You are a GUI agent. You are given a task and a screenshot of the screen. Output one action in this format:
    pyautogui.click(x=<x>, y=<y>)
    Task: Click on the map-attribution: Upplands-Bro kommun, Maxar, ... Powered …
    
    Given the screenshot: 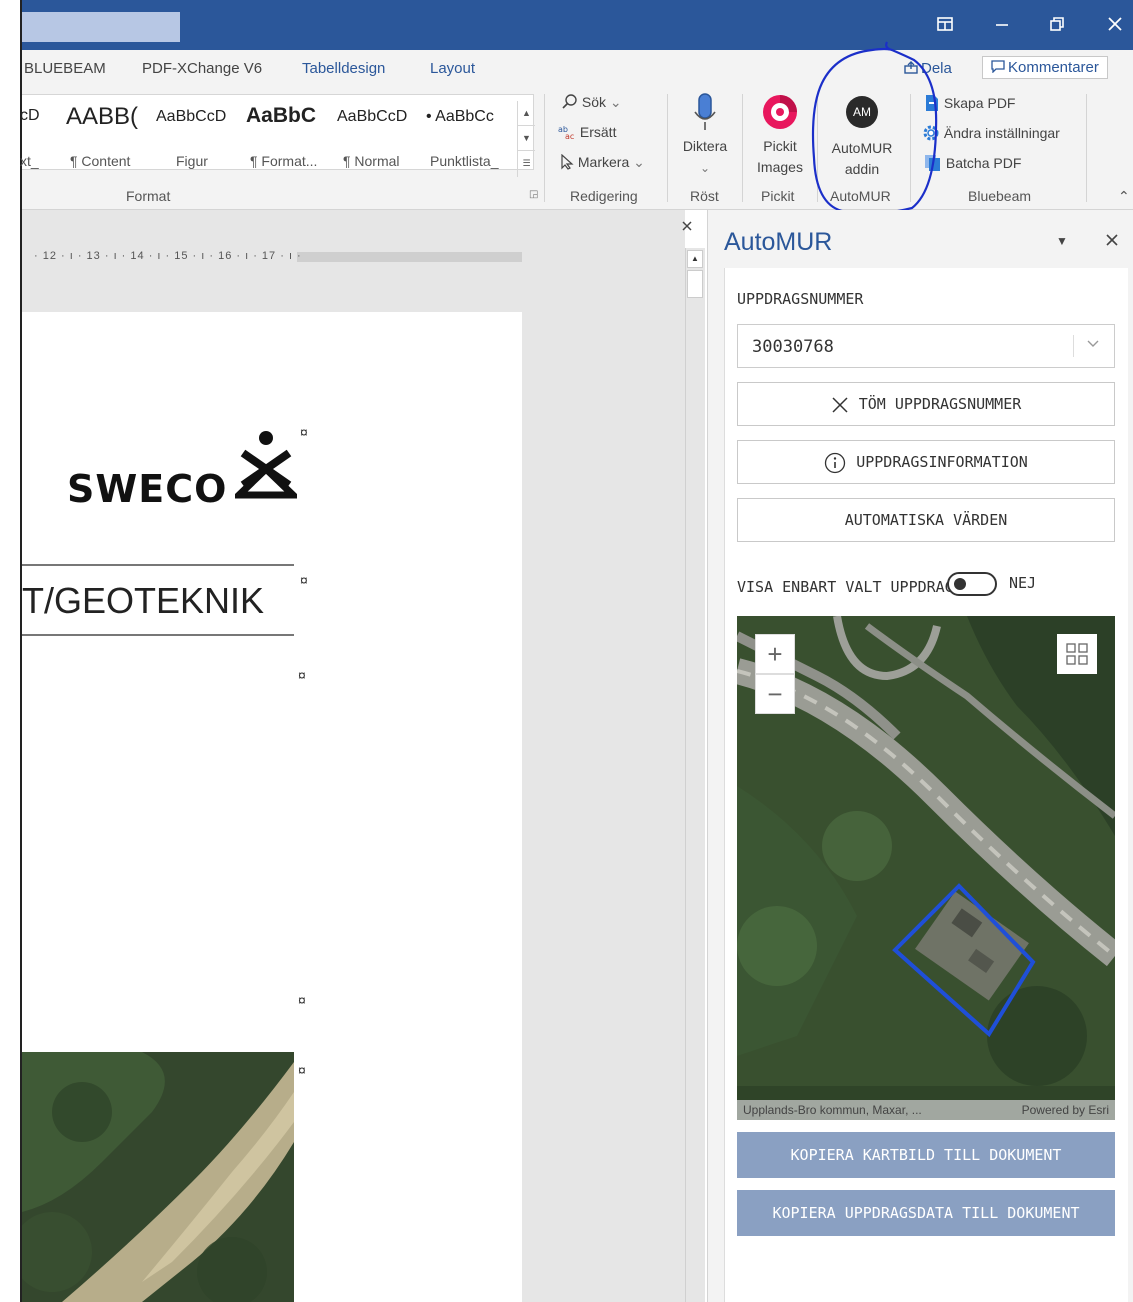 What is the action you would take?
    pyautogui.click(x=926, y=1110)
    